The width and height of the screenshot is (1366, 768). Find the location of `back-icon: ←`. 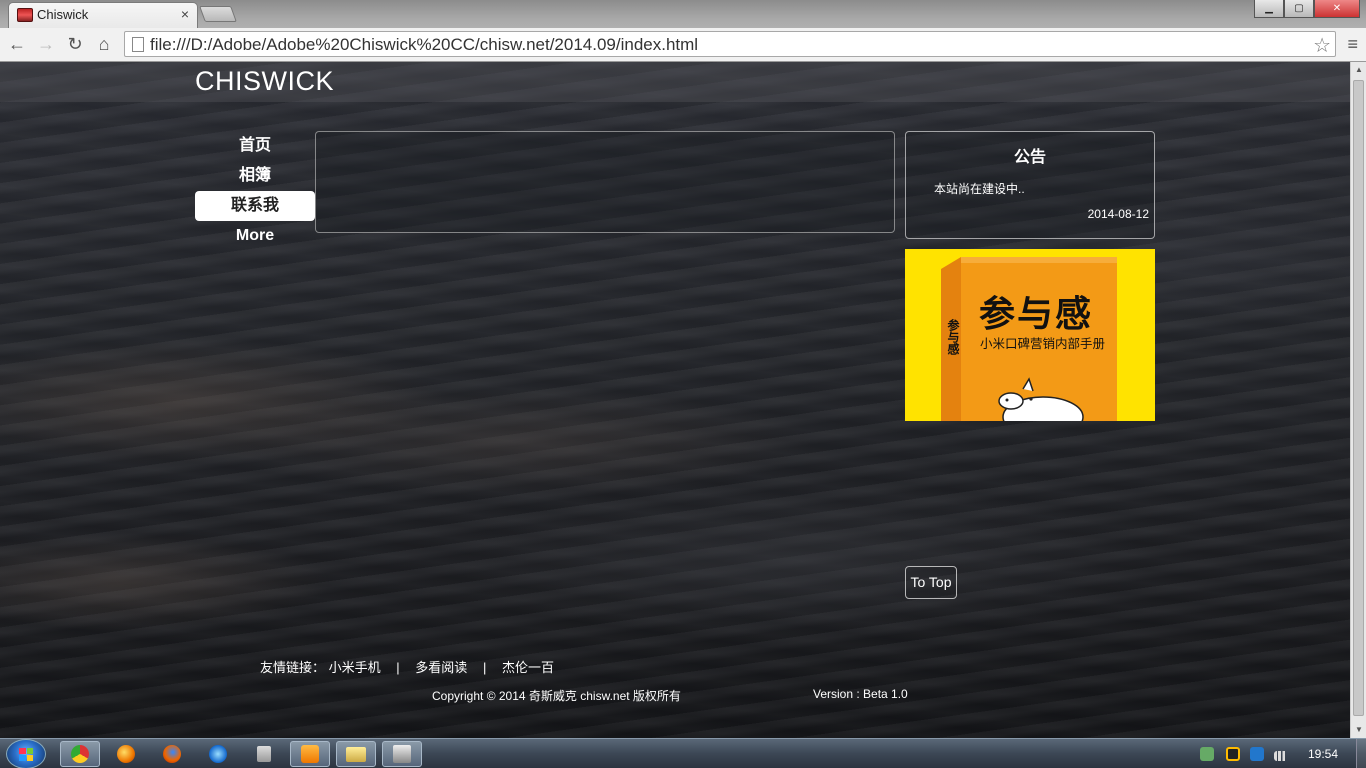

back-icon: ← is located at coordinates (17, 44).